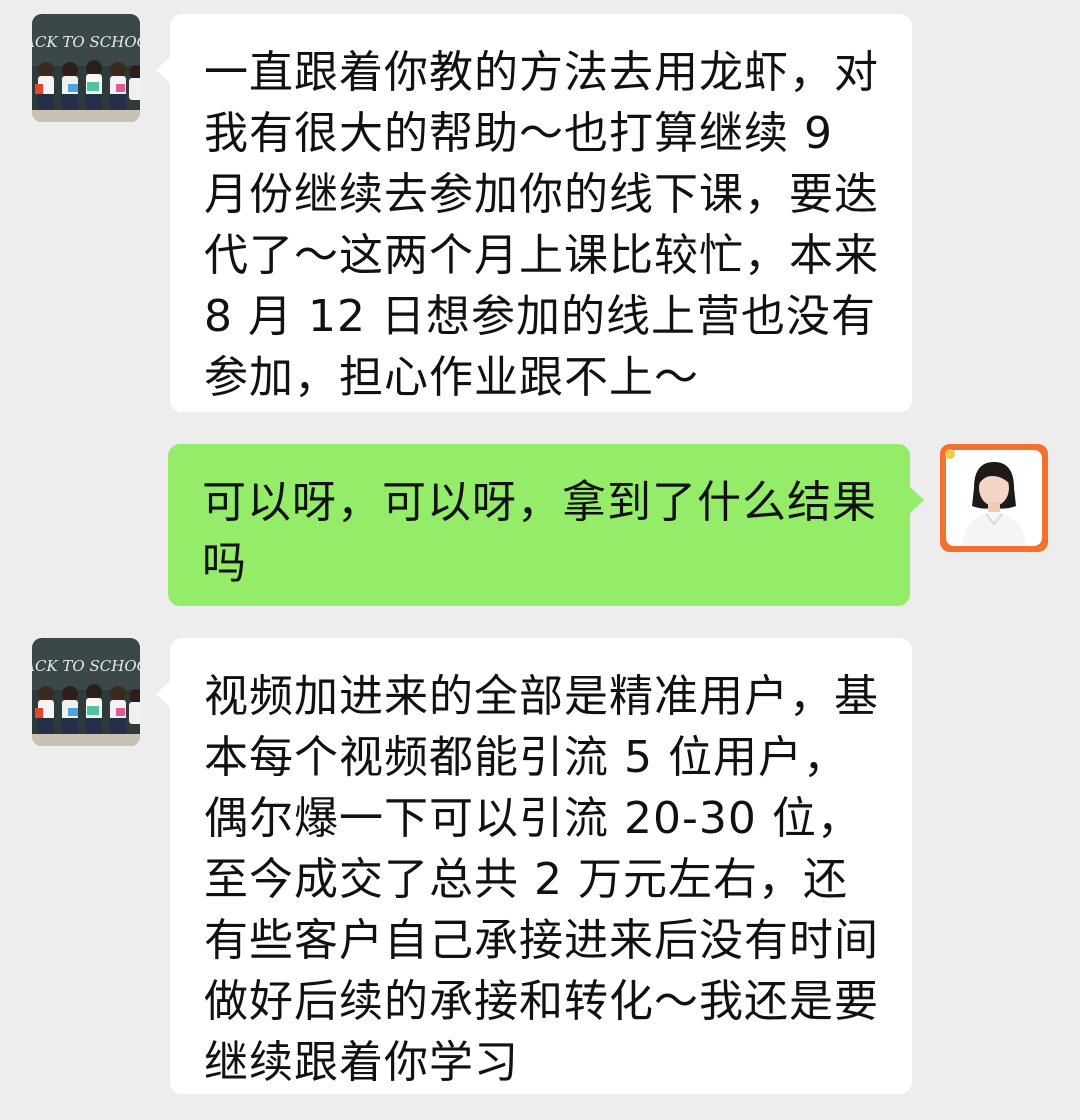 Image resolution: width=1080 pixels, height=1120 pixels. I want to click on message-text: 可以呀，可以呀，拿到了什么结果吗, so click(539, 533).